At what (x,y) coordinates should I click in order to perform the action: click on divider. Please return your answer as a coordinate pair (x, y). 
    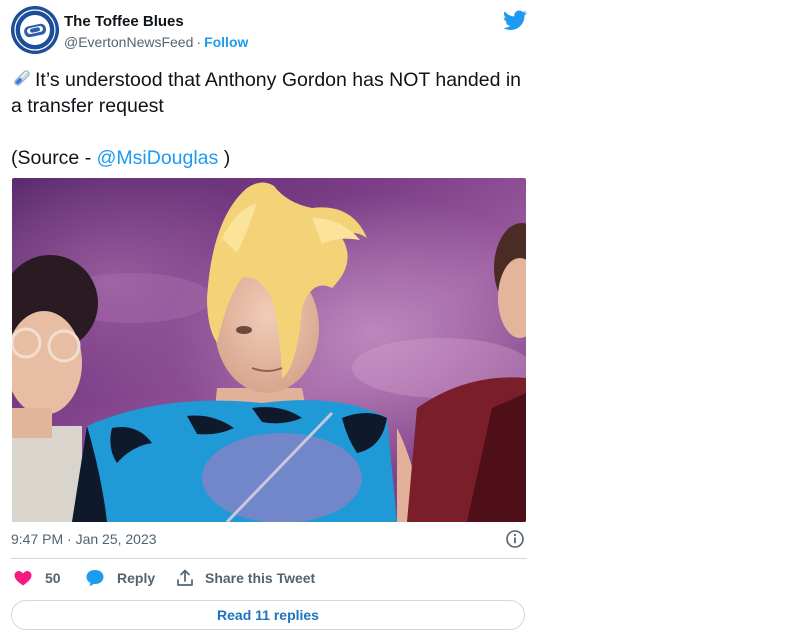
    Looking at the image, I should click on (269, 558).